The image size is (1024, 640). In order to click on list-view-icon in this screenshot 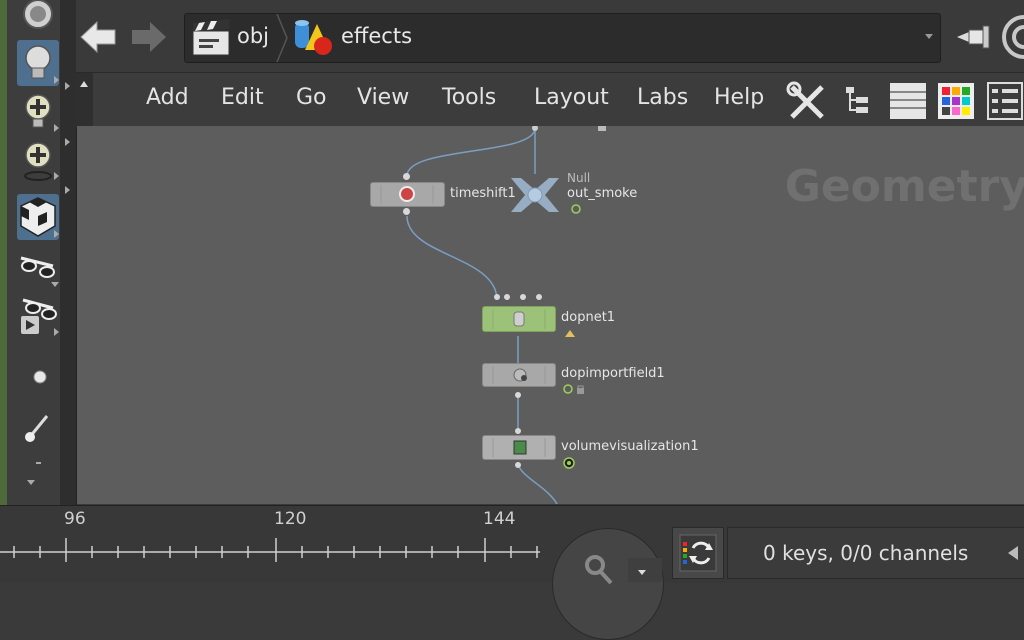, I will do `click(908, 101)`.